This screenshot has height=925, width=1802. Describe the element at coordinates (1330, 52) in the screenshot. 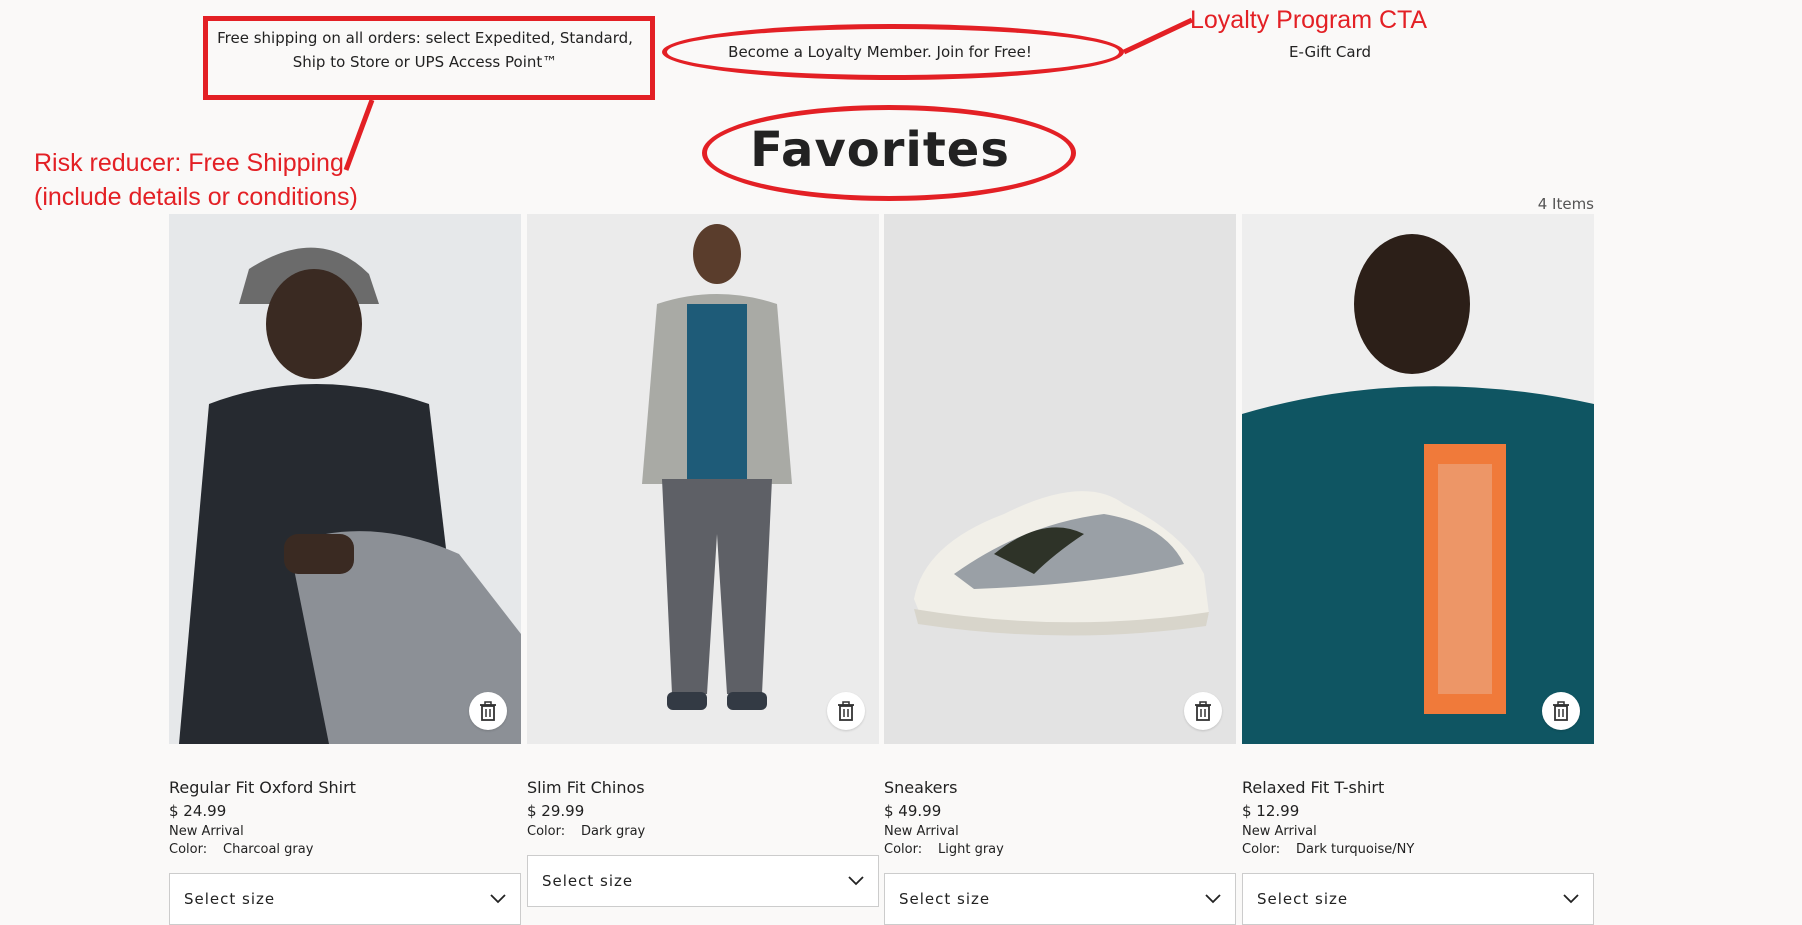

I see `egift-card-link: E-Gift Card` at that location.